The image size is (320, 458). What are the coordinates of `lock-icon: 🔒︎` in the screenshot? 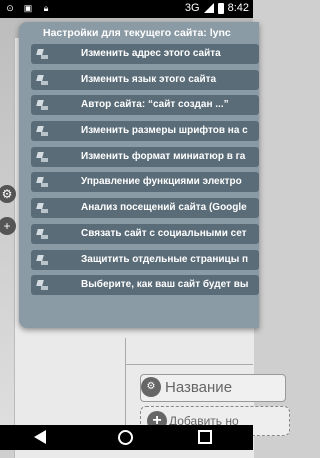 It's located at (46, 8).